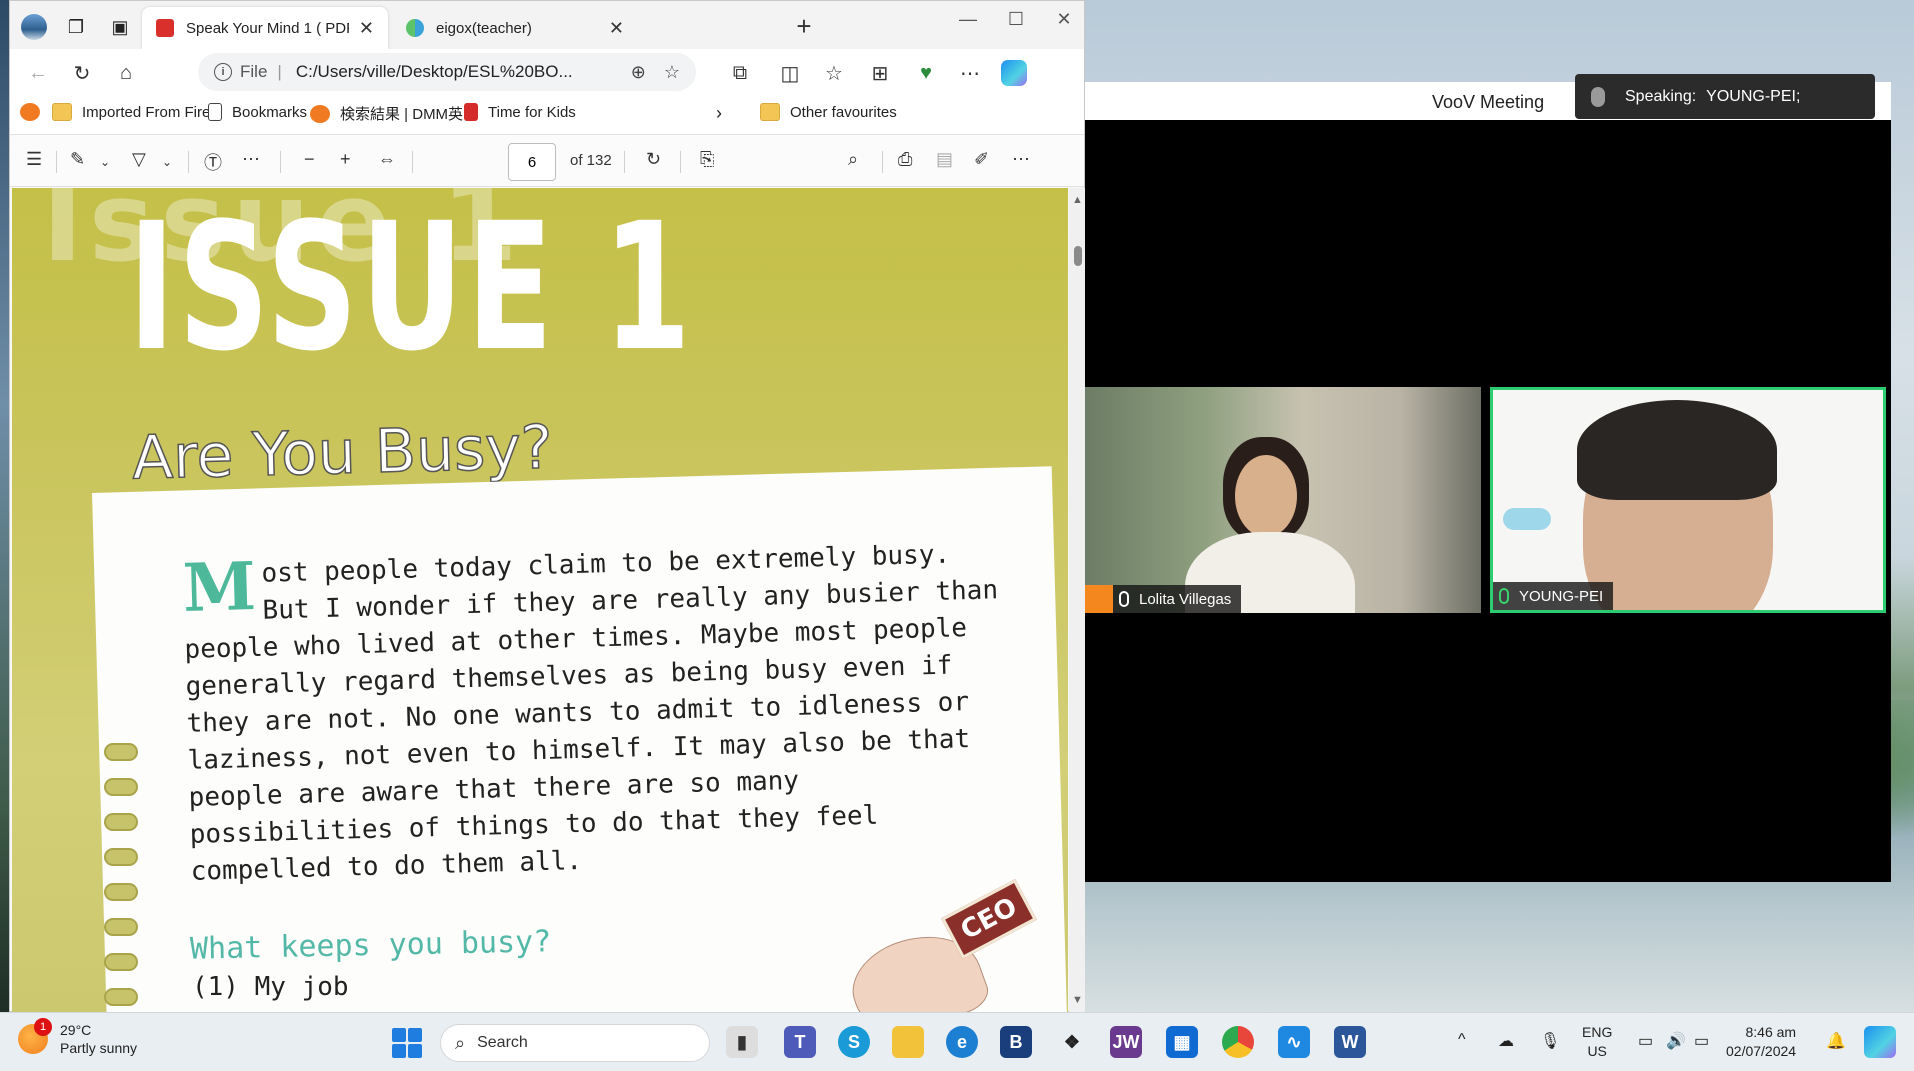  I want to click on zoom-in-icon: +, so click(345, 159).